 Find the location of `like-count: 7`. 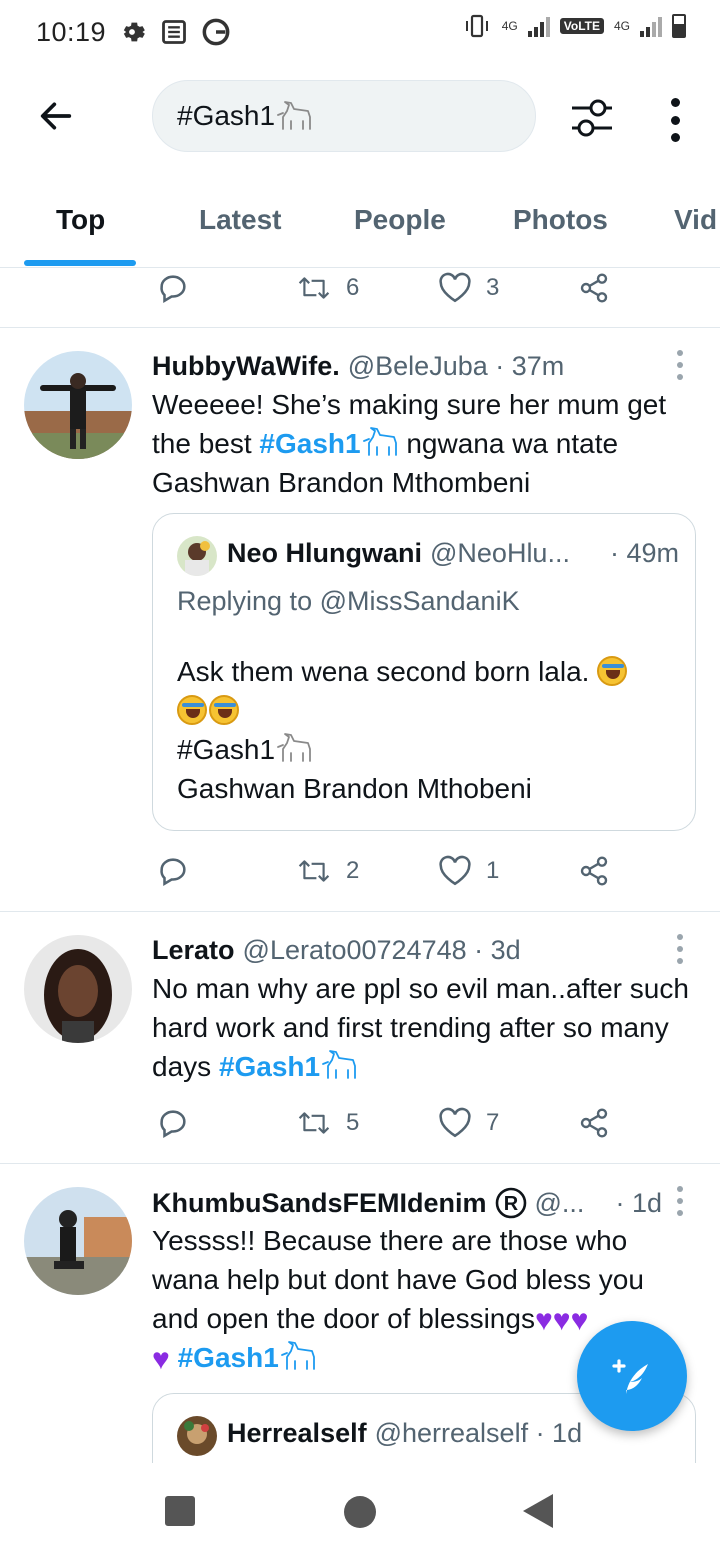

like-count: 7 is located at coordinates (493, 1122).